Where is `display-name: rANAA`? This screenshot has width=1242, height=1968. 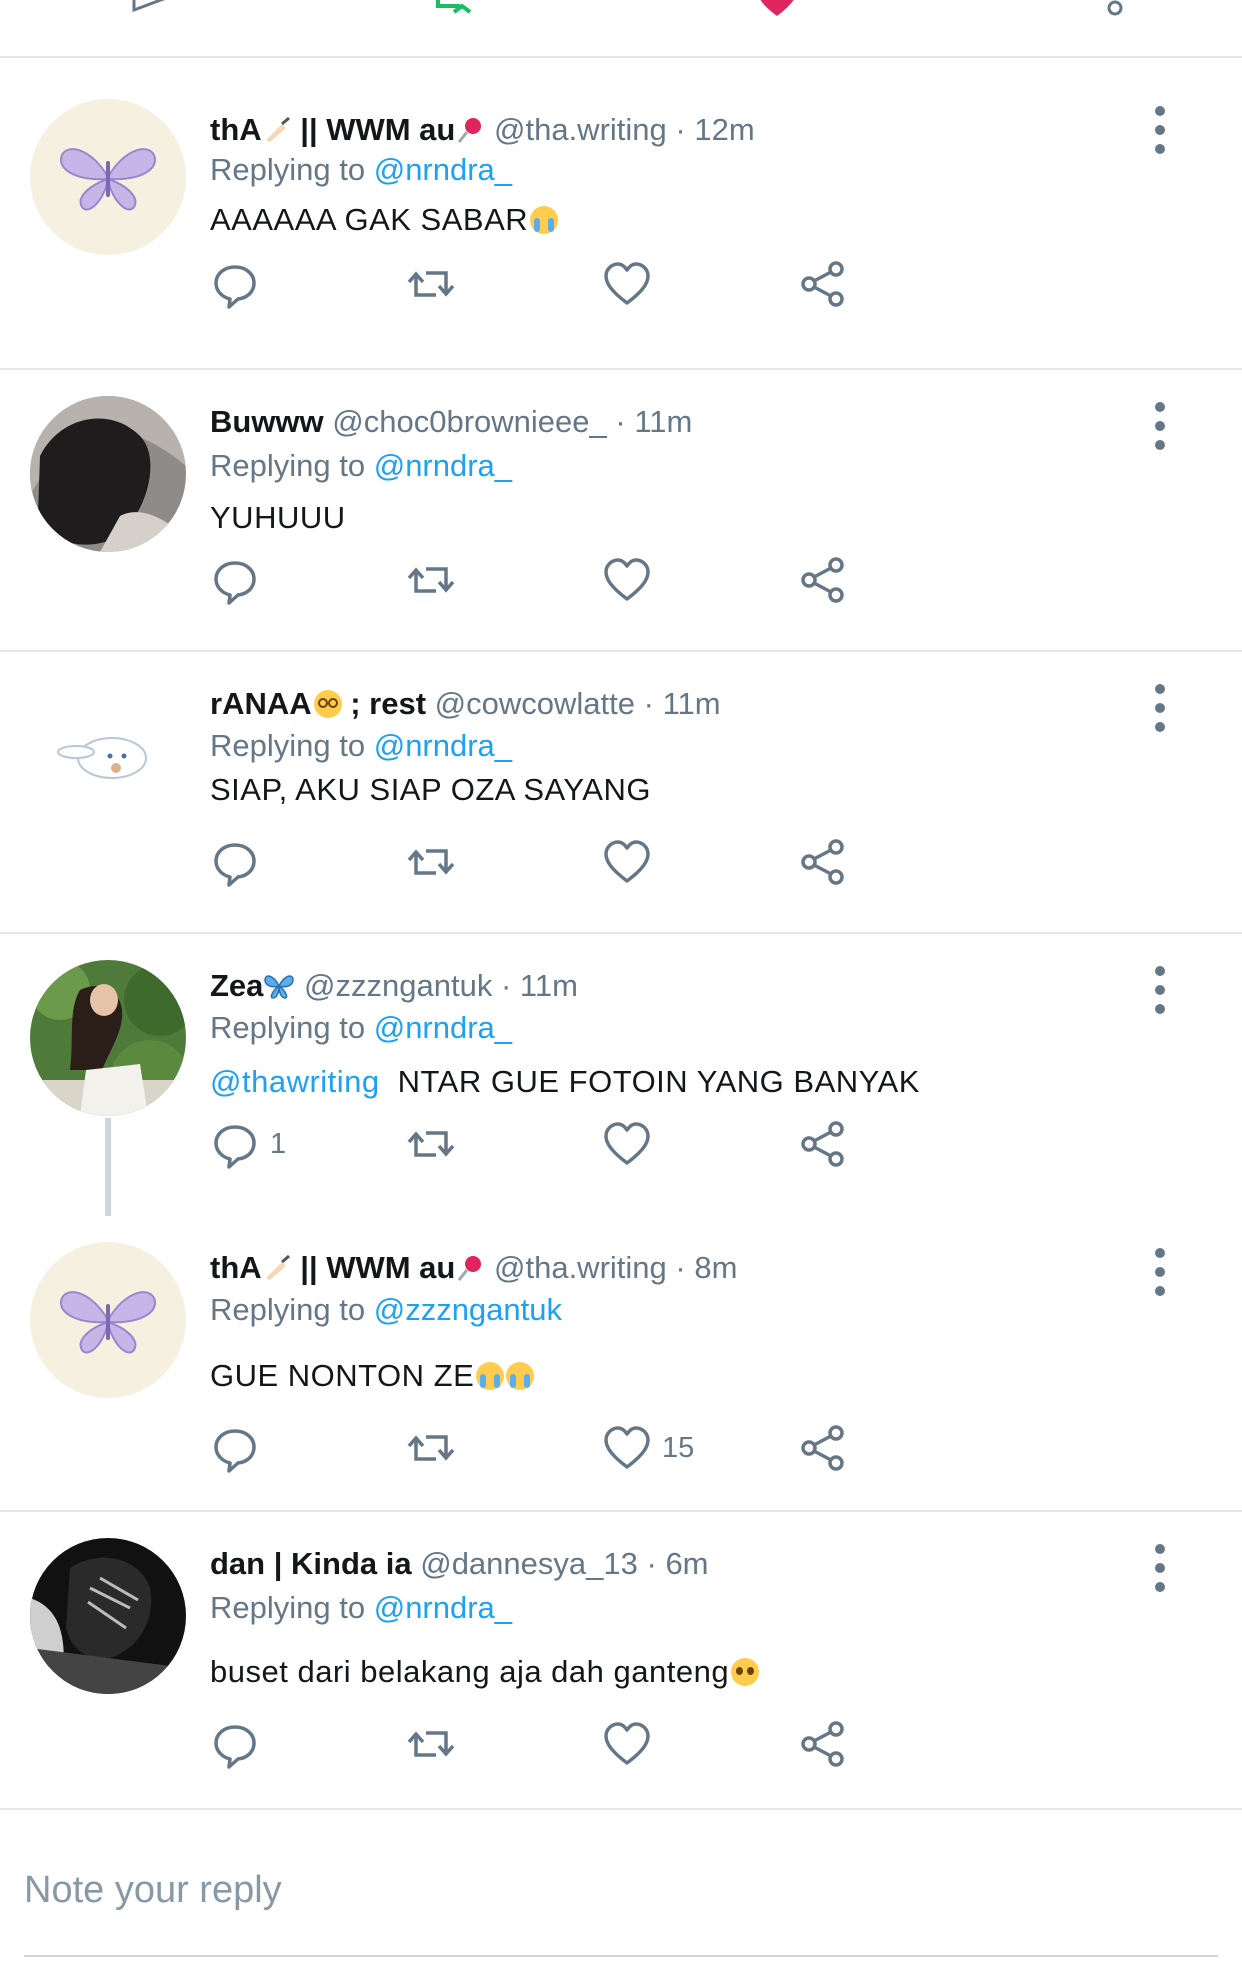
display-name: rANAA is located at coordinates (261, 703).